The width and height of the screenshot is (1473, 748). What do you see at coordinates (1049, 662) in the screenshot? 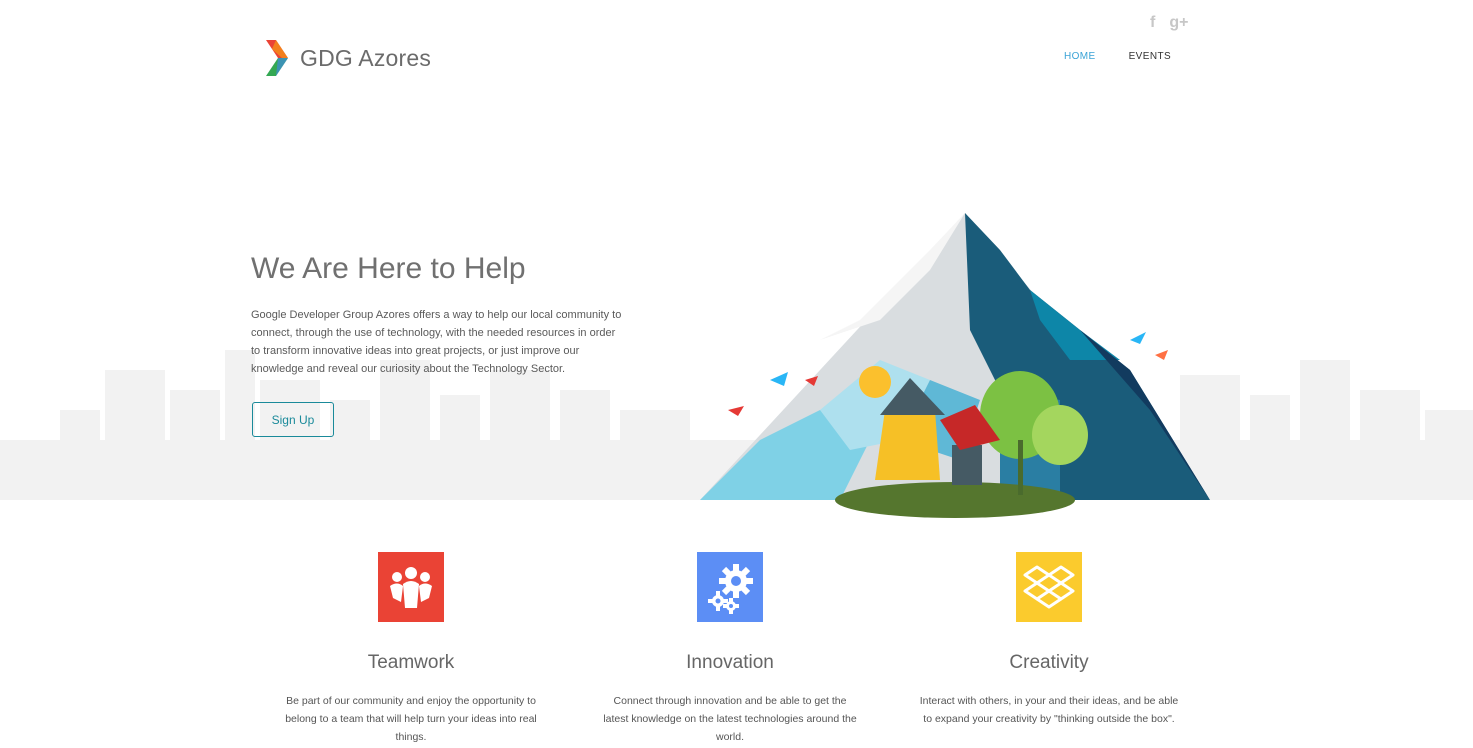
I see `feature-title: Creativity` at bounding box center [1049, 662].